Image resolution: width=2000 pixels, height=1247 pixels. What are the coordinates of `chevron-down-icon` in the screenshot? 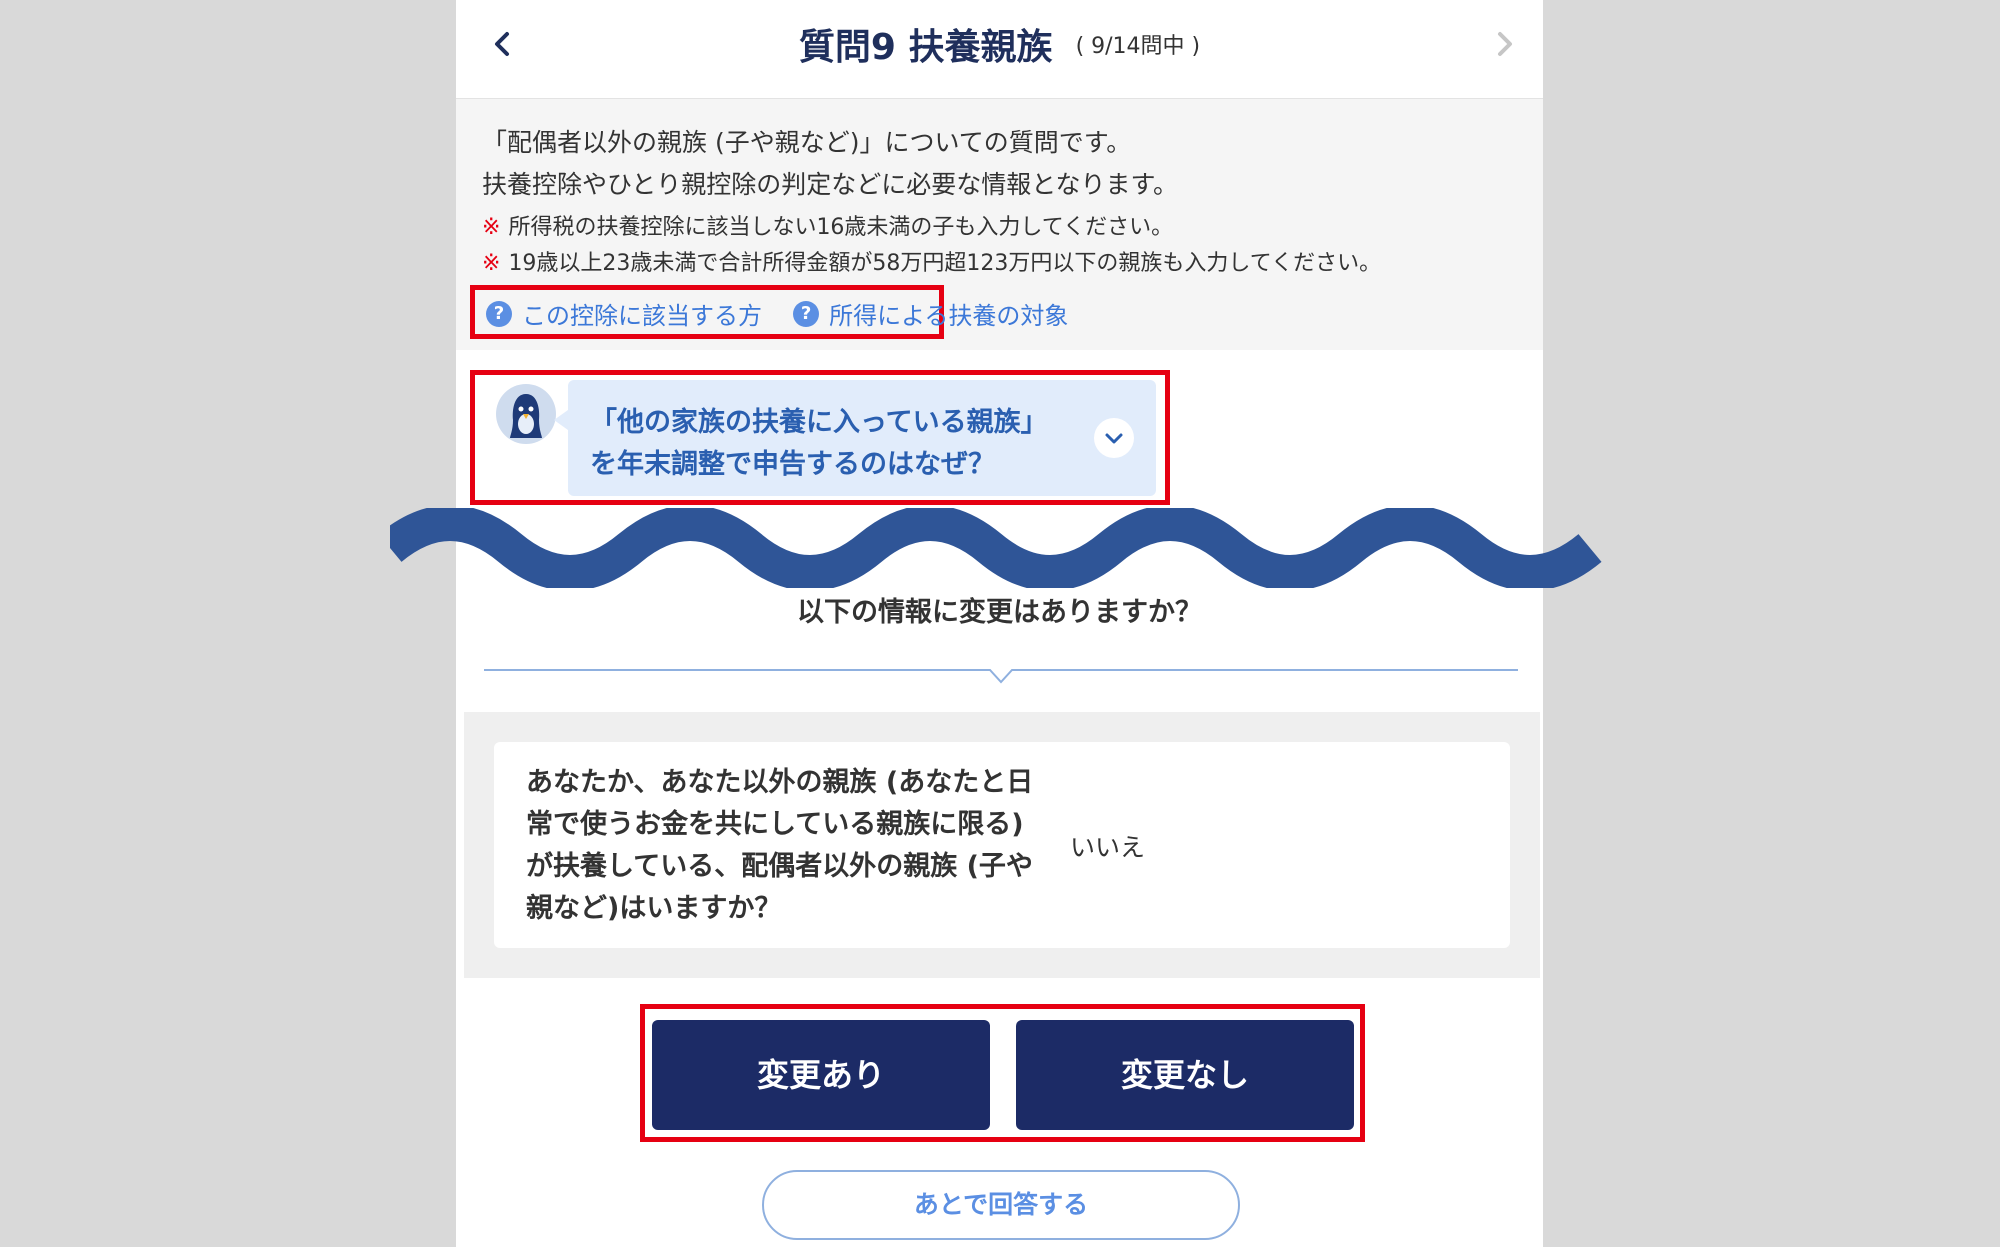 It's located at (1114, 438).